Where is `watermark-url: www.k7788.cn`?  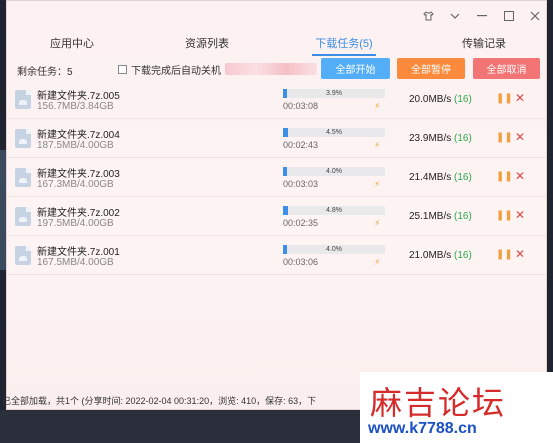 watermark-url: www.k7788.cn is located at coordinates (422, 428).